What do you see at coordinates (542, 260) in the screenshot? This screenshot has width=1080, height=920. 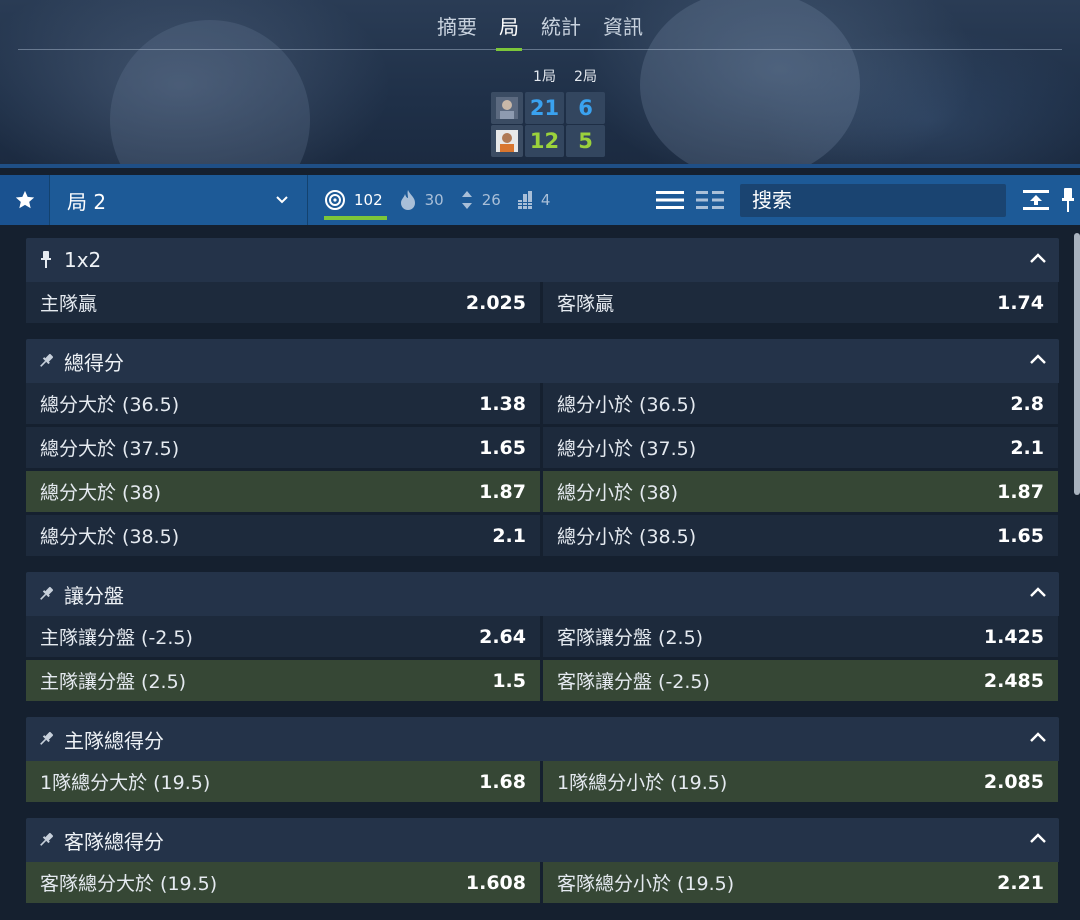 I see `market-header: 1x2` at bounding box center [542, 260].